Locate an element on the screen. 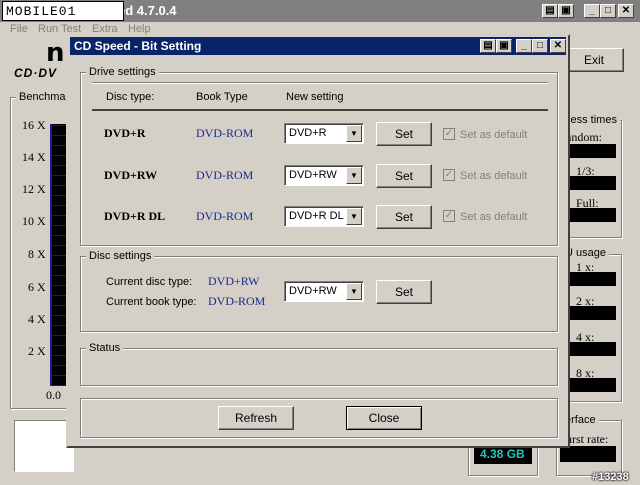  disc-settings-legend: Disc settings is located at coordinates (120, 256).